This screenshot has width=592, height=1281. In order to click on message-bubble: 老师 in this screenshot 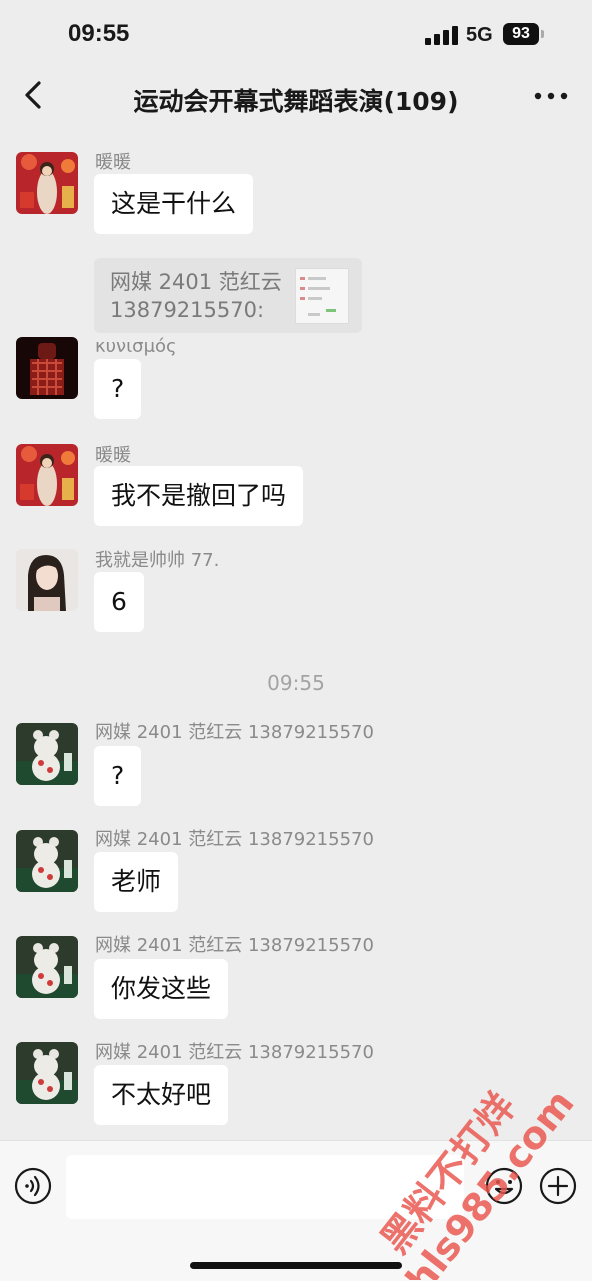, I will do `click(136, 882)`.